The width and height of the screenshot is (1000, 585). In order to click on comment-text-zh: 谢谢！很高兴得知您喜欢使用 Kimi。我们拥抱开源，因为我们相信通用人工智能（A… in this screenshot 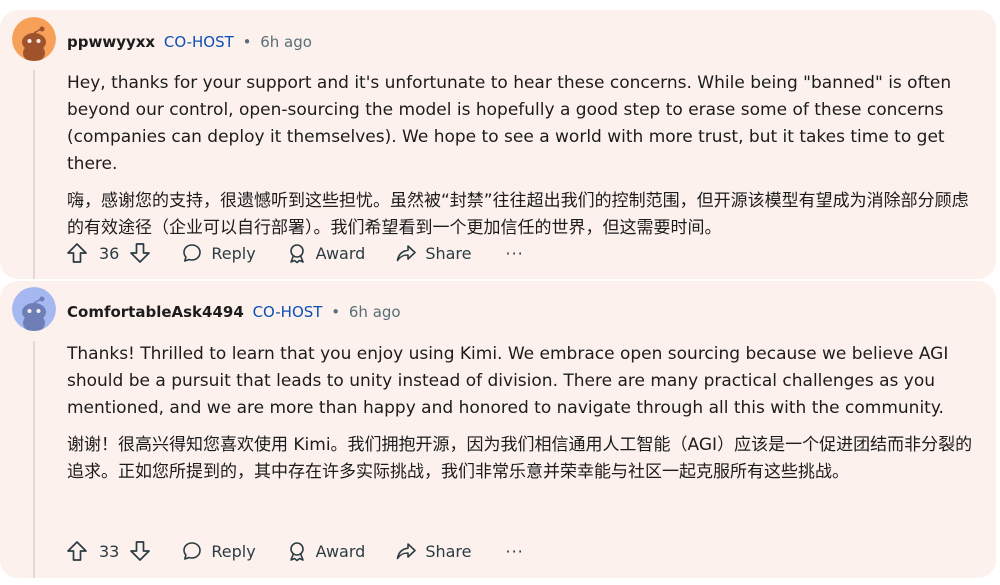, I will do `click(520, 458)`.